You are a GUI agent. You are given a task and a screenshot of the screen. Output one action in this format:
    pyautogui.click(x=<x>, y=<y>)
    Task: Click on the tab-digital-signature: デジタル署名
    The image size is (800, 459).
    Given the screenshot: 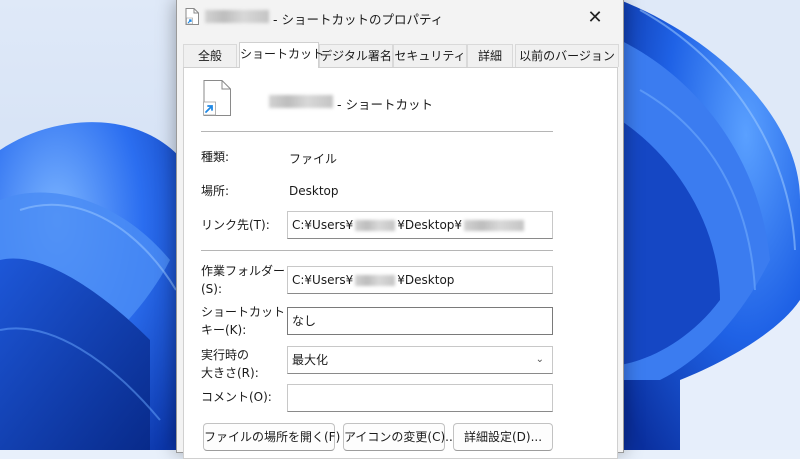 What is the action you would take?
    pyautogui.click(x=356, y=55)
    